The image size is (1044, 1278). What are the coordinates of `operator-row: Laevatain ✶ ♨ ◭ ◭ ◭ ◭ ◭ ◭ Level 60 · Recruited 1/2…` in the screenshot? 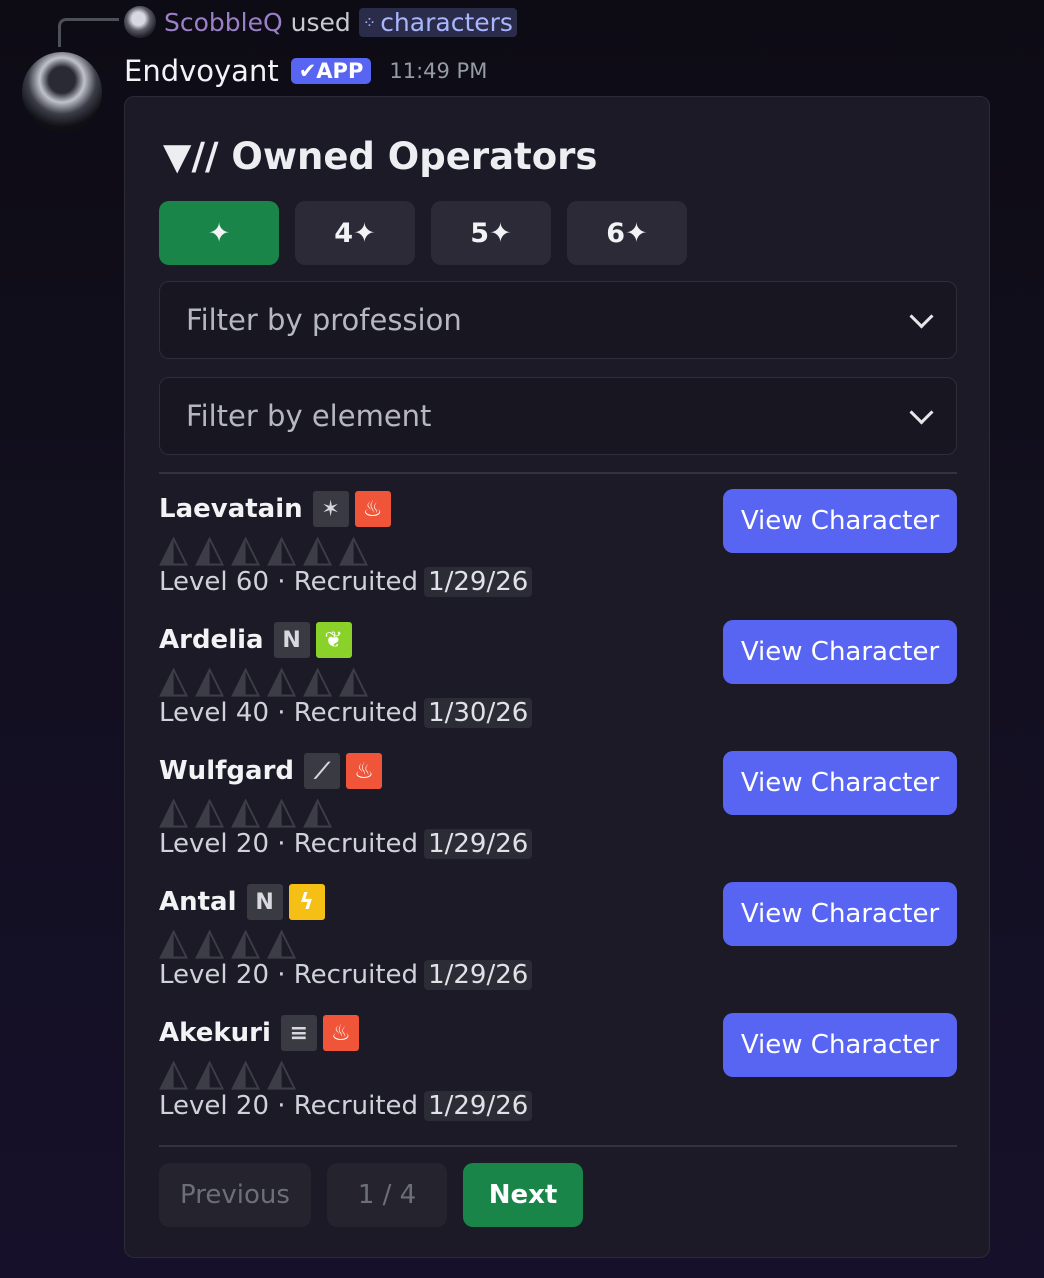 It's located at (558, 548).